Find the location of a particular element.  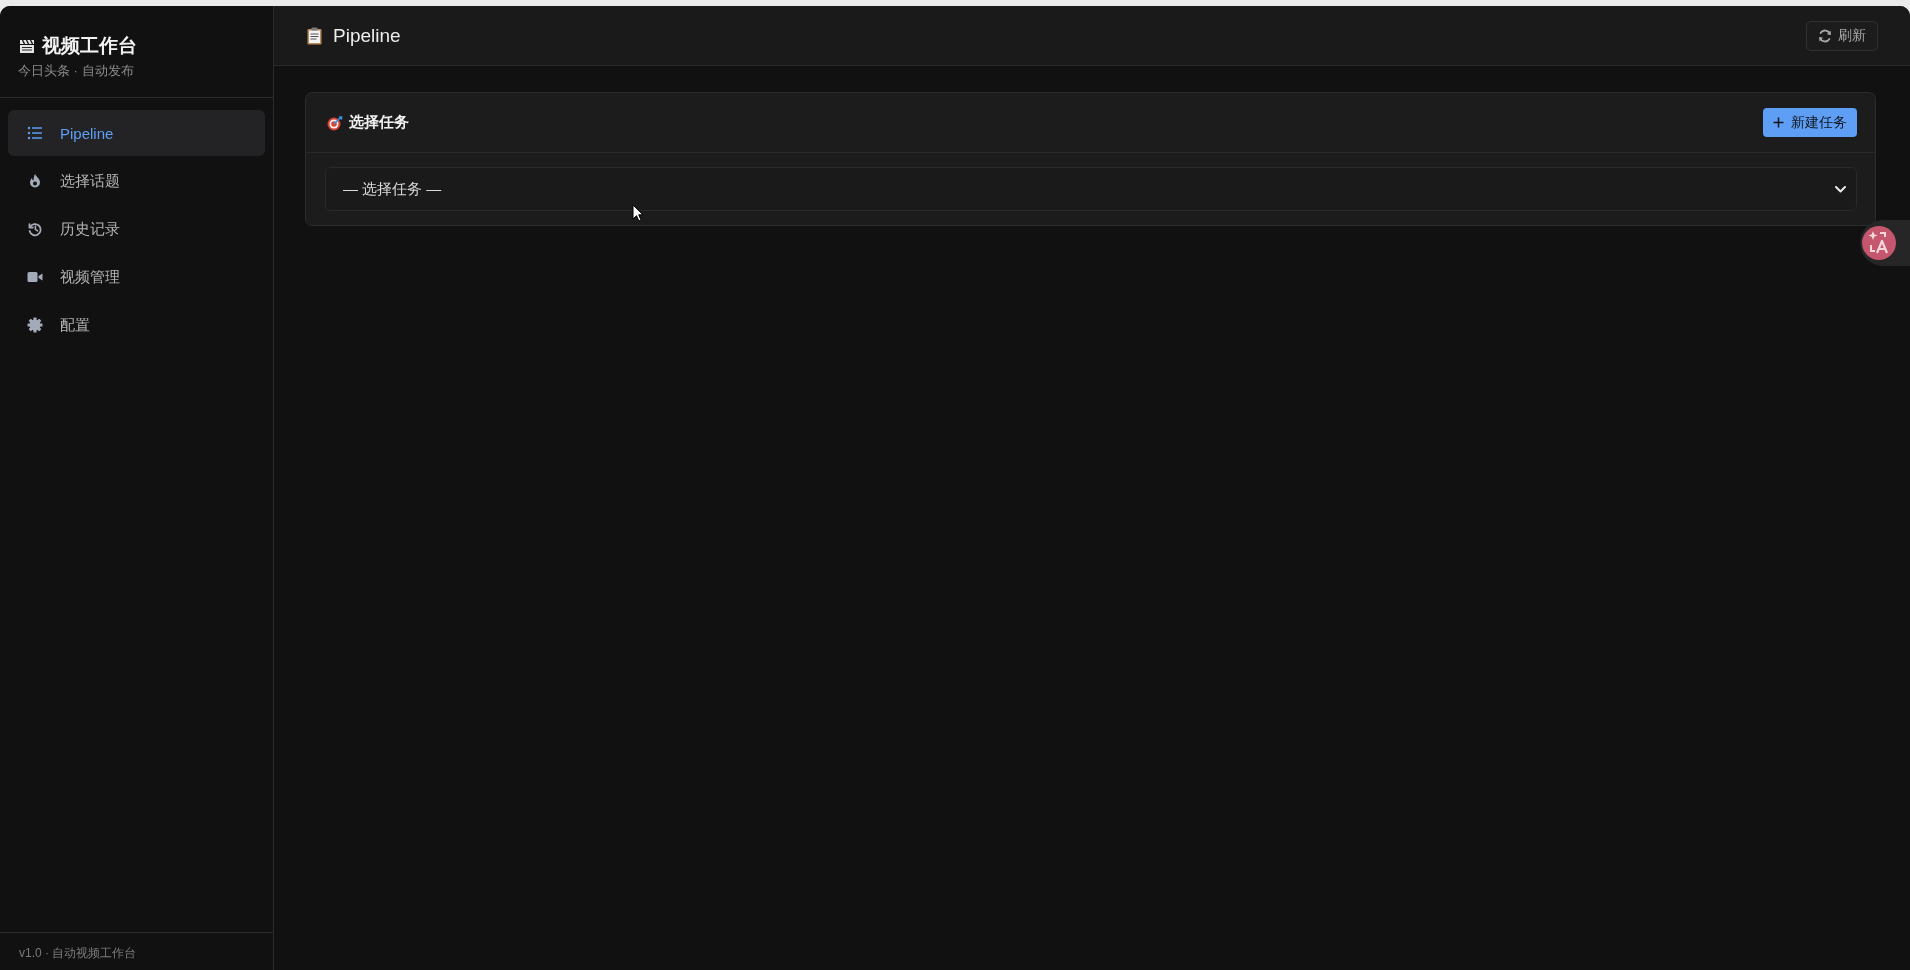

nav-item: Pipeline is located at coordinates (136, 133).